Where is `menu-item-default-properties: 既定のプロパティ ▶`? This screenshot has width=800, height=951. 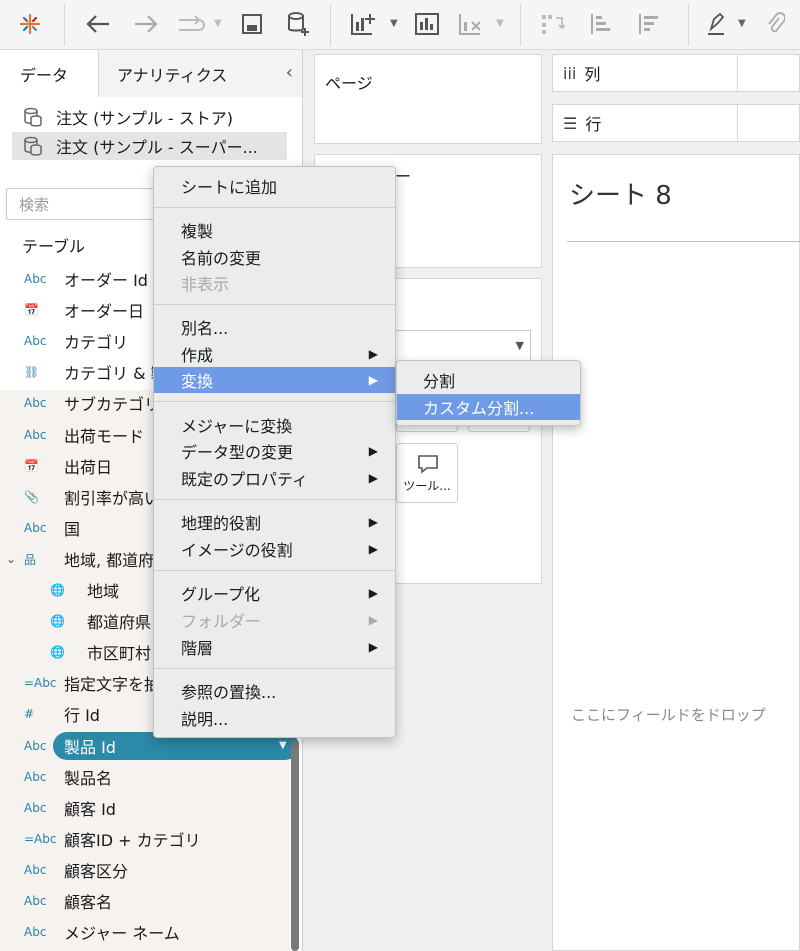 menu-item-default-properties: 既定のプロパティ ▶ is located at coordinates (274, 478).